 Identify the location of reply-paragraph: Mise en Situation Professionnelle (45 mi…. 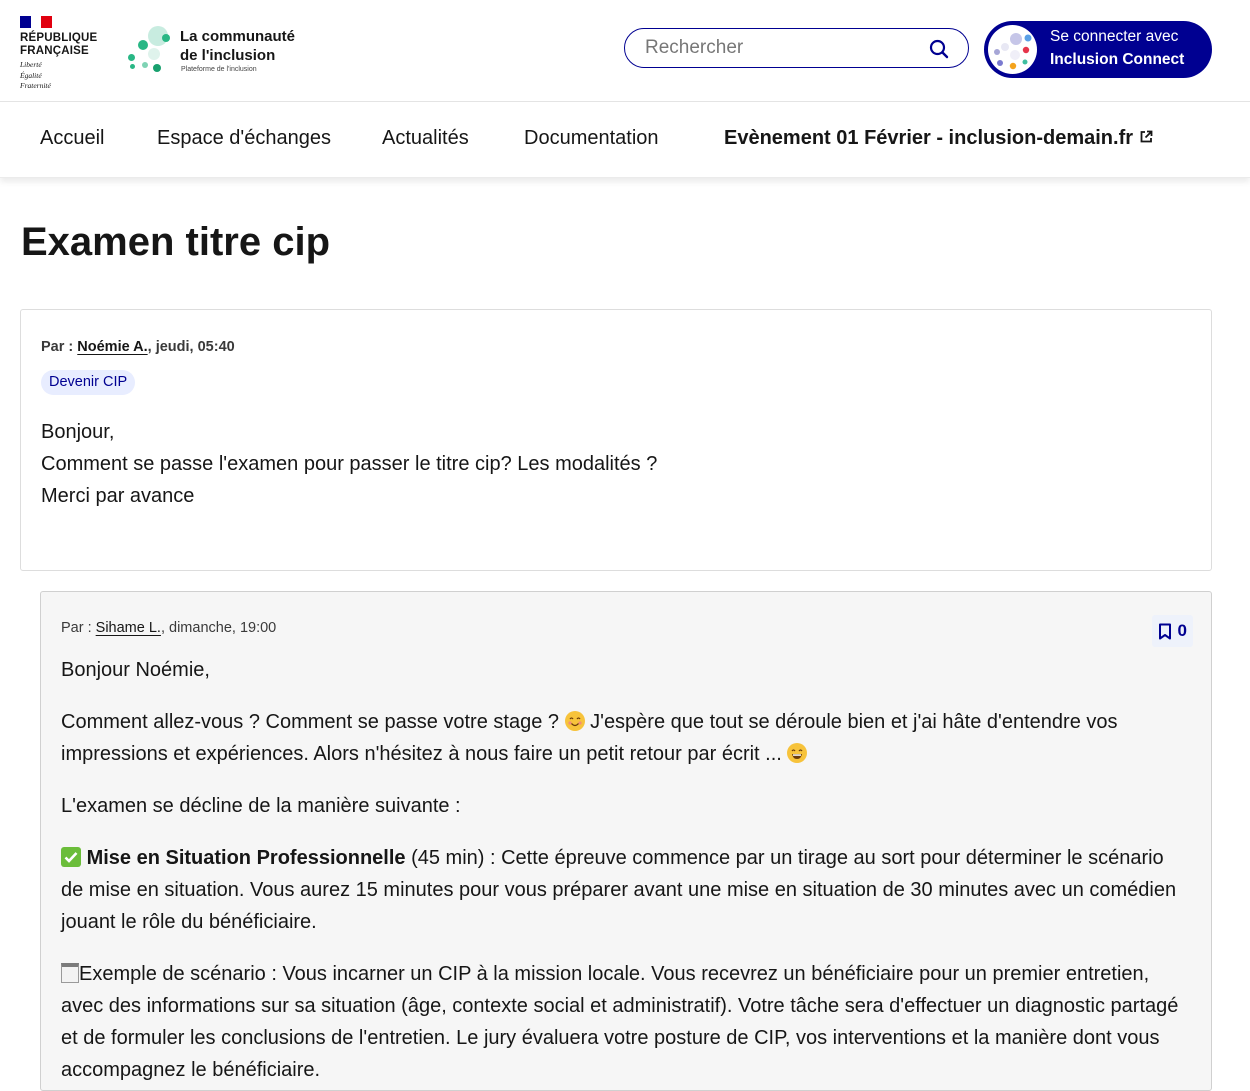
(625, 890).